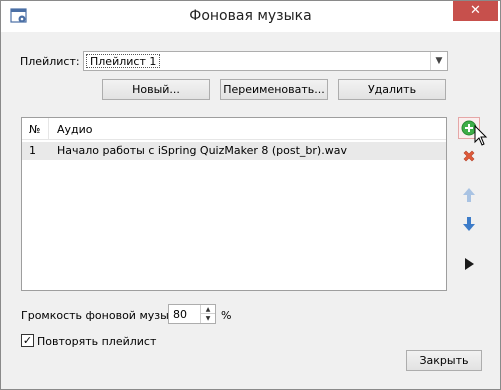  What do you see at coordinates (180, 314) in the screenshot?
I see `volume-value: 80` at bounding box center [180, 314].